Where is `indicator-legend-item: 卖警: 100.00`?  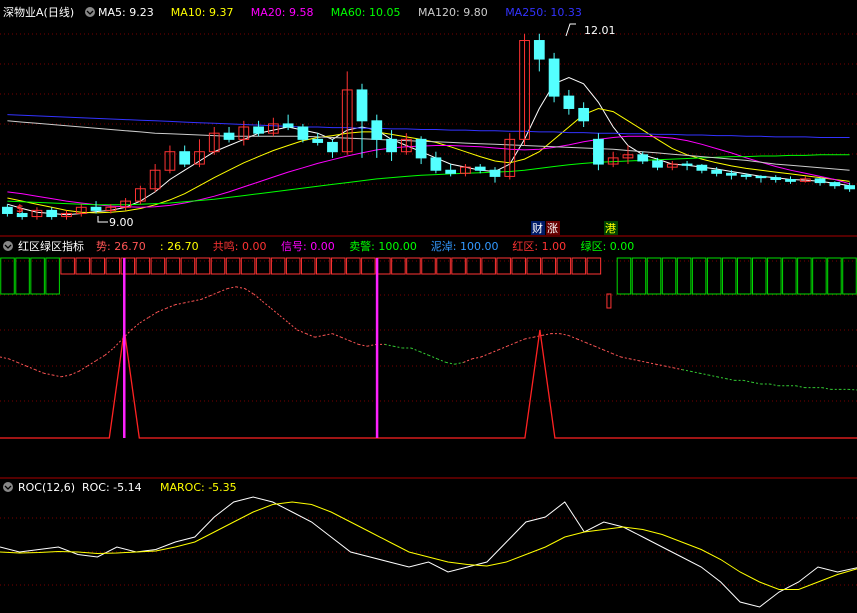 indicator-legend-item: 卖警: 100.00 is located at coordinates (383, 246).